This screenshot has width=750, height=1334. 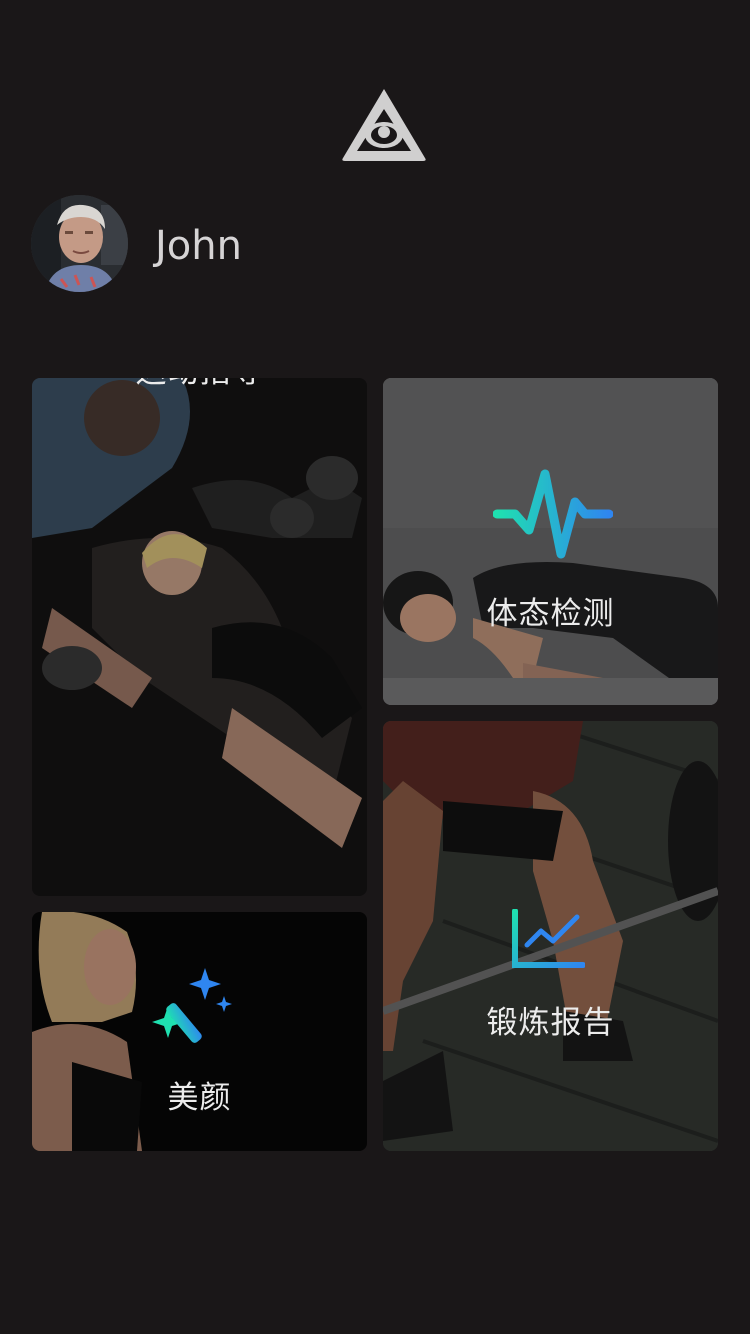 I want to click on posture-check-label: 体态检测, so click(x=550, y=614).